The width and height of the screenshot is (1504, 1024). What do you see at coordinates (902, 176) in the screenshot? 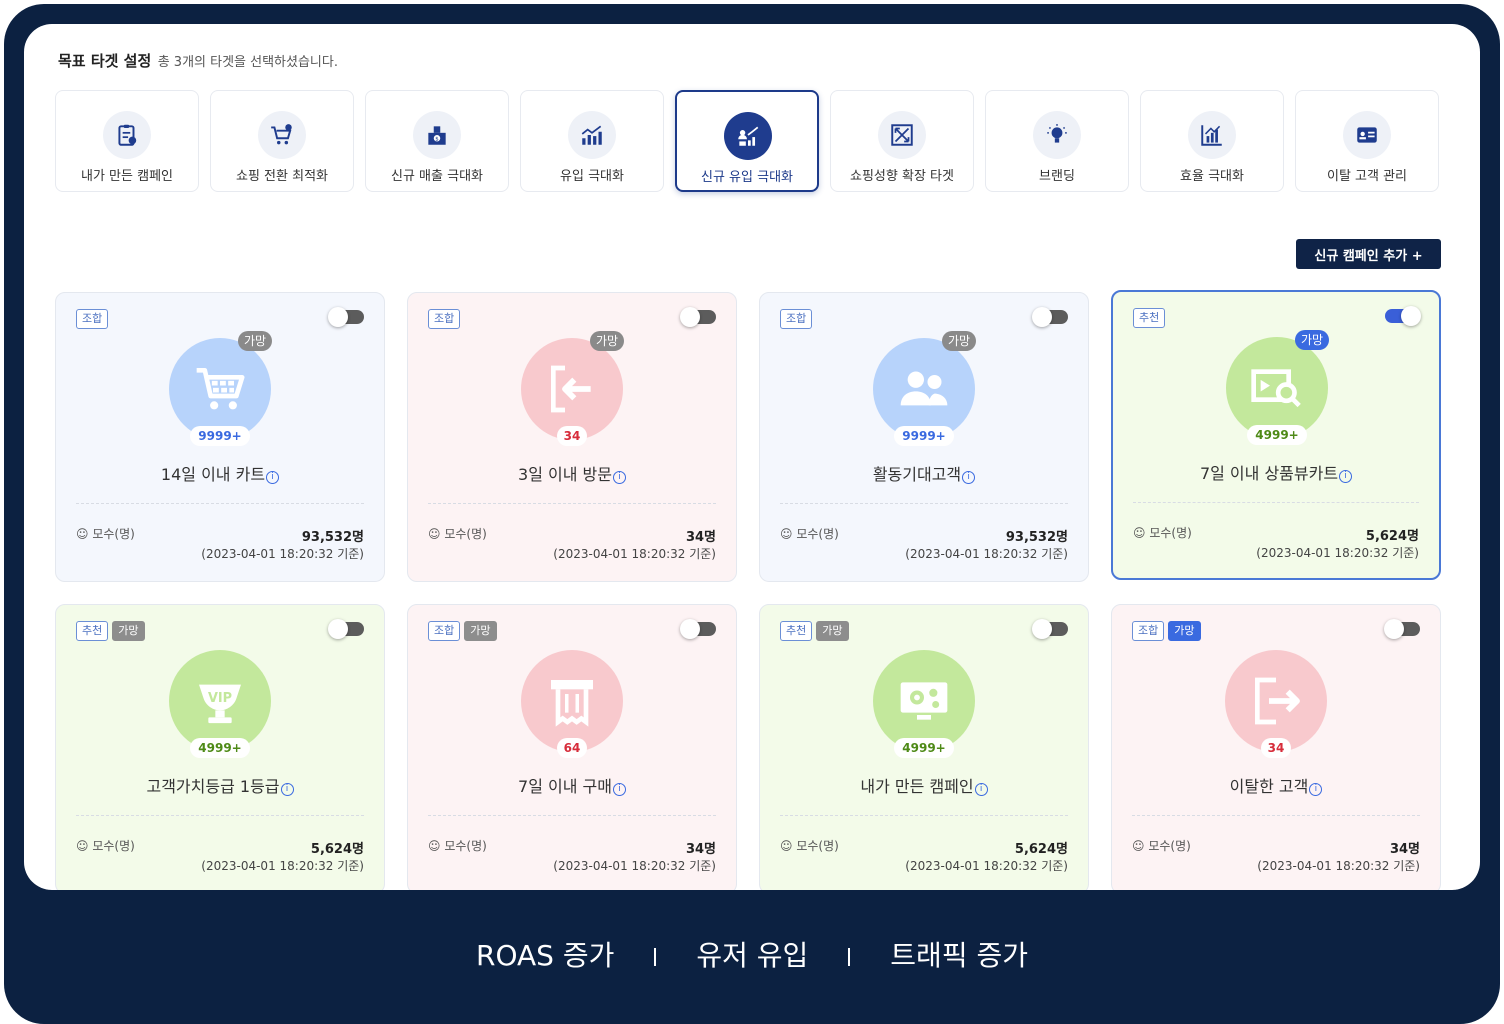
I see `target-option-label: 쇼핑성향 확장 타겟` at bounding box center [902, 176].